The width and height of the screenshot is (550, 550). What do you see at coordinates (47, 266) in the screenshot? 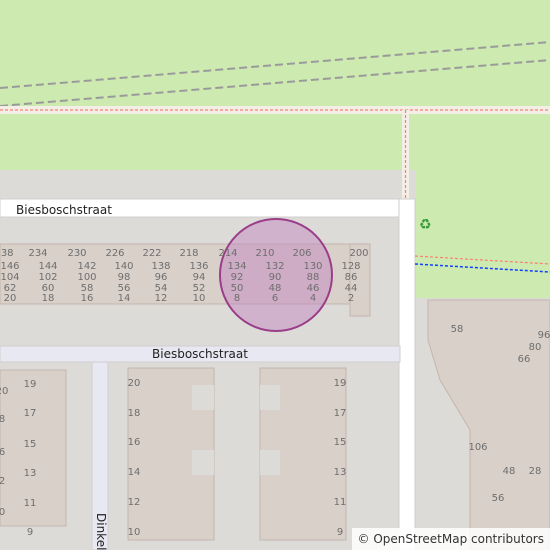
I see `house-number: 144` at bounding box center [47, 266].